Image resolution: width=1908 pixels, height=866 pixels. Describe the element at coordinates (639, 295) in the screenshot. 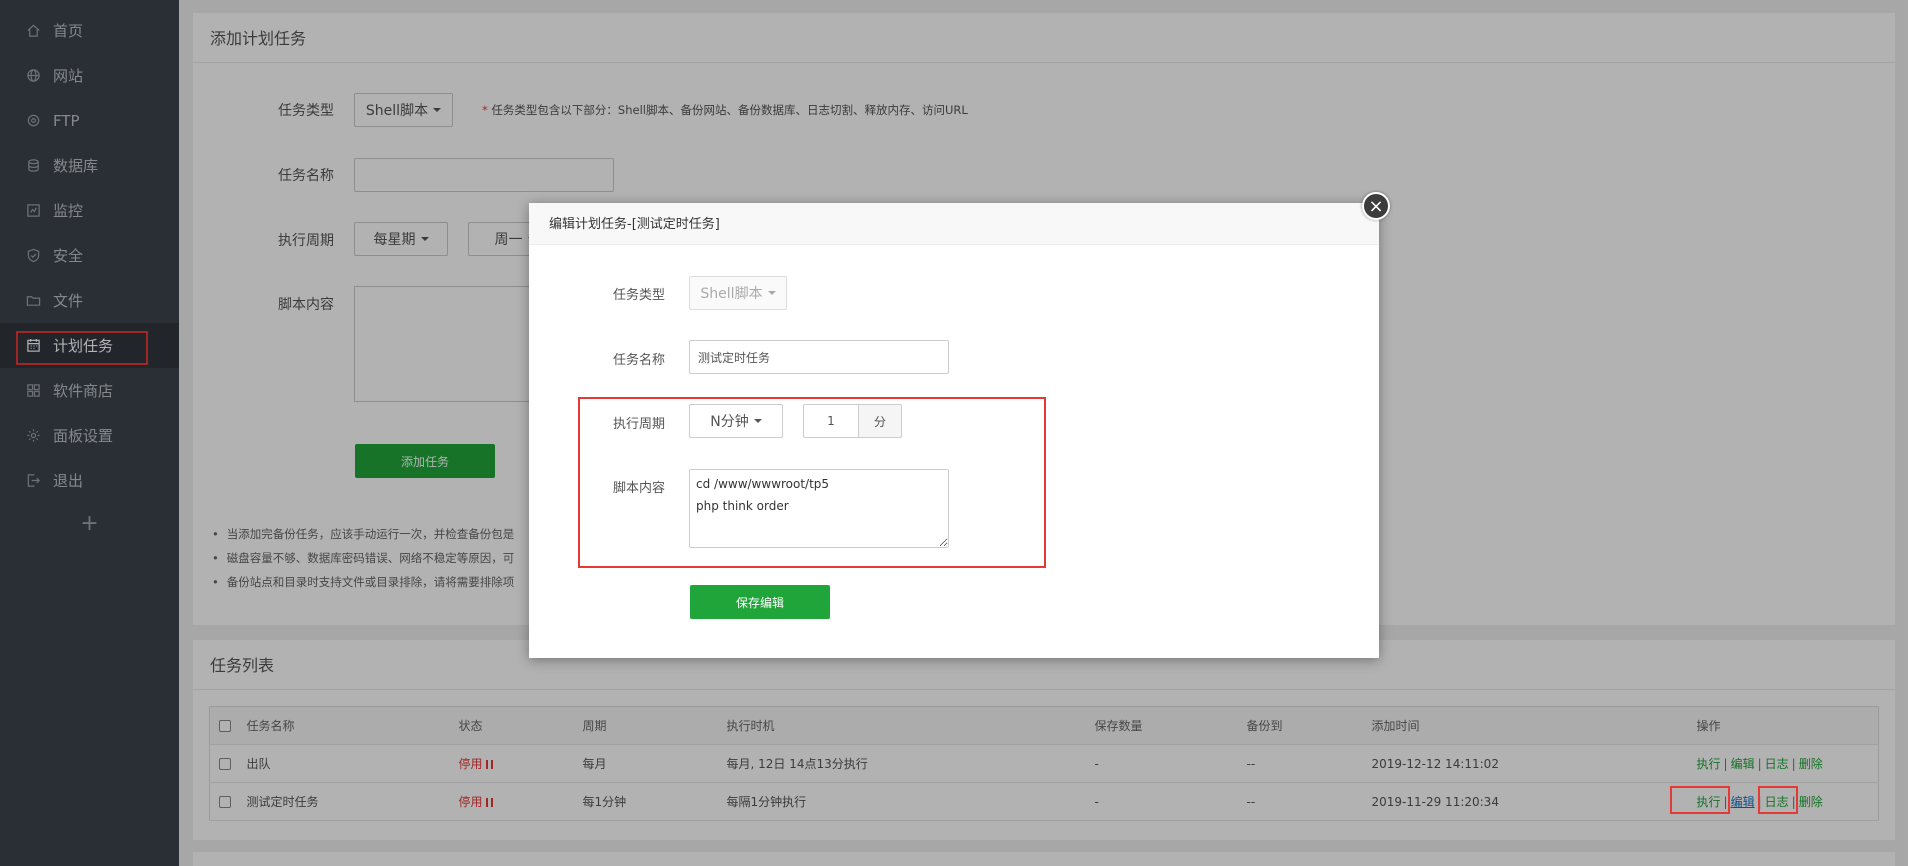

I see `modal-type-label: 任务类型` at that location.